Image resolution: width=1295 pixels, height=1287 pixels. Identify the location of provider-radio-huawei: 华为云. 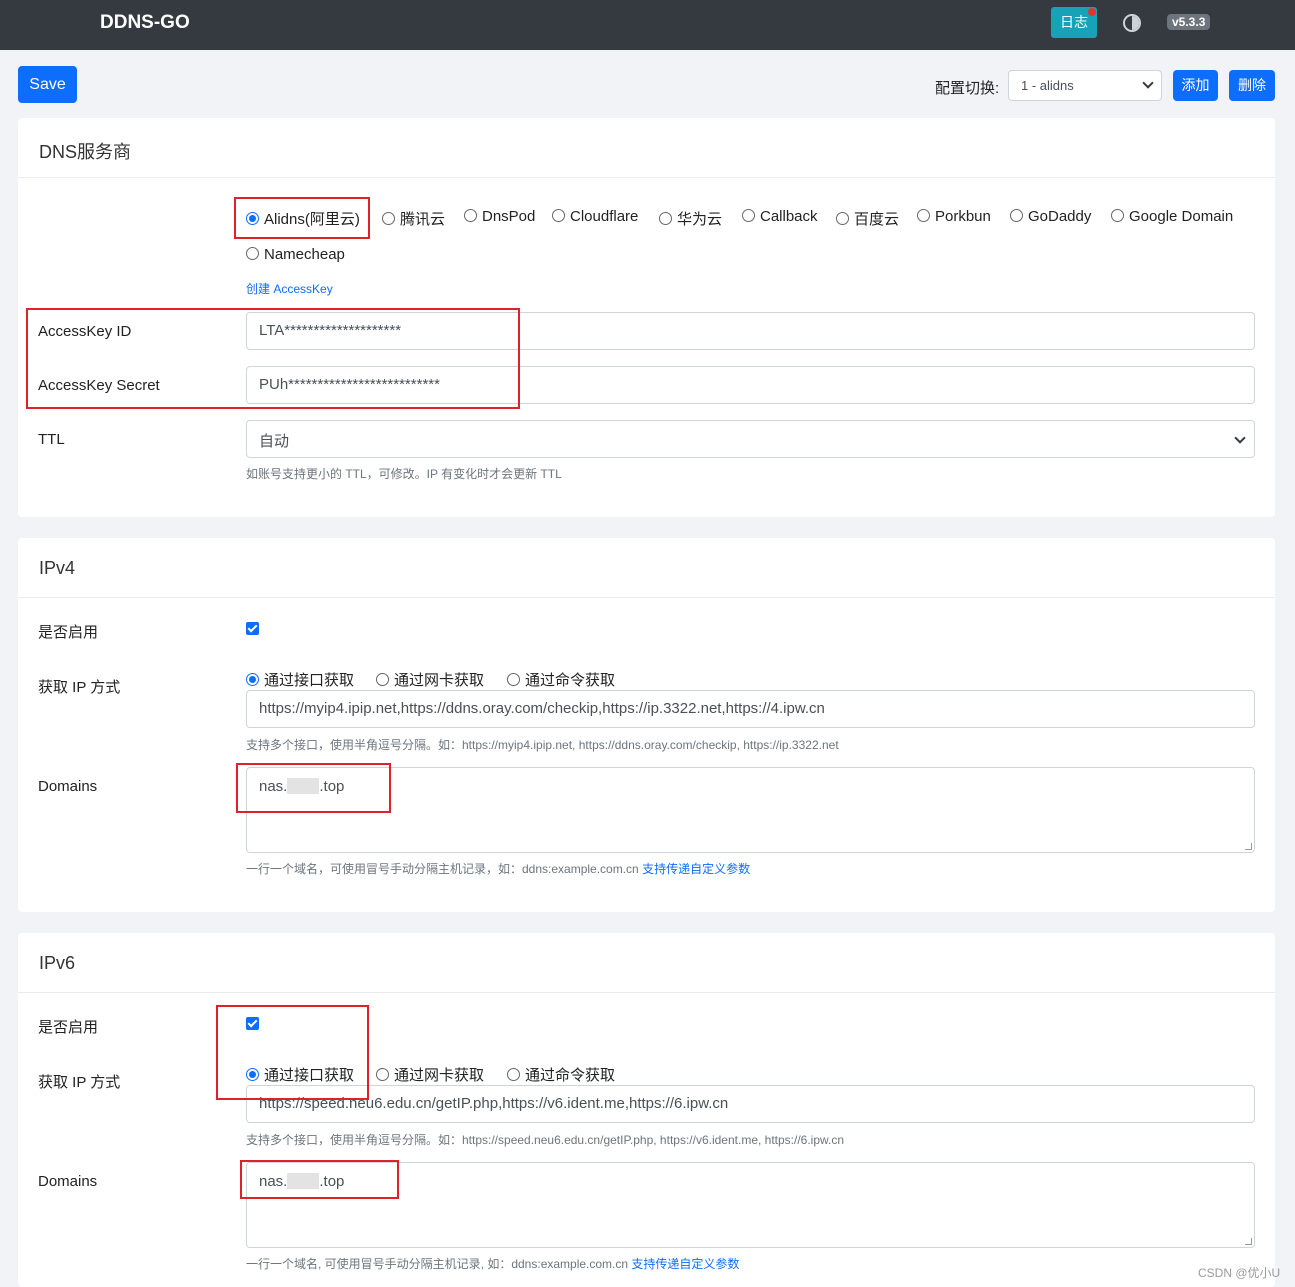
(690, 218).